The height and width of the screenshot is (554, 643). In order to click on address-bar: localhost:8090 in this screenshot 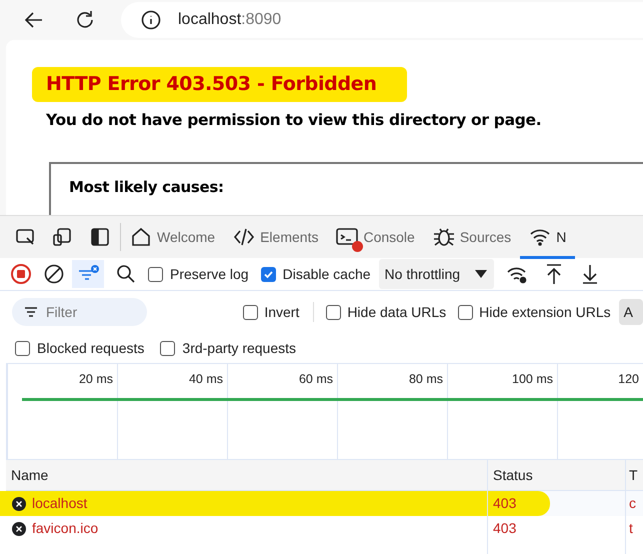, I will do `click(382, 20)`.